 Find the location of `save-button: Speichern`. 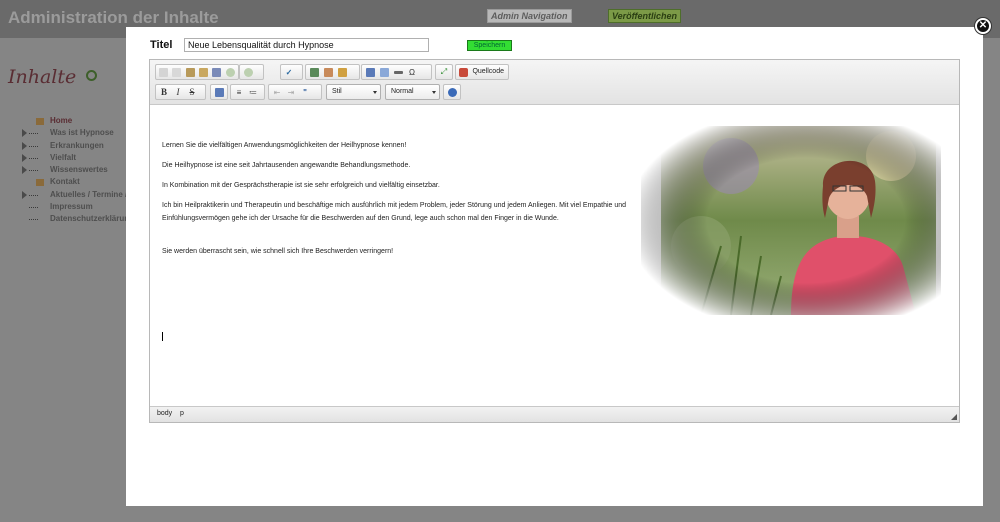

save-button: Speichern is located at coordinates (489, 45).